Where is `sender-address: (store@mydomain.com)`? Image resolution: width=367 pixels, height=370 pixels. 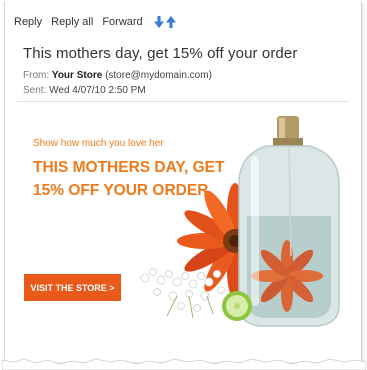 sender-address: (store@mydomain.com) is located at coordinates (158, 75).